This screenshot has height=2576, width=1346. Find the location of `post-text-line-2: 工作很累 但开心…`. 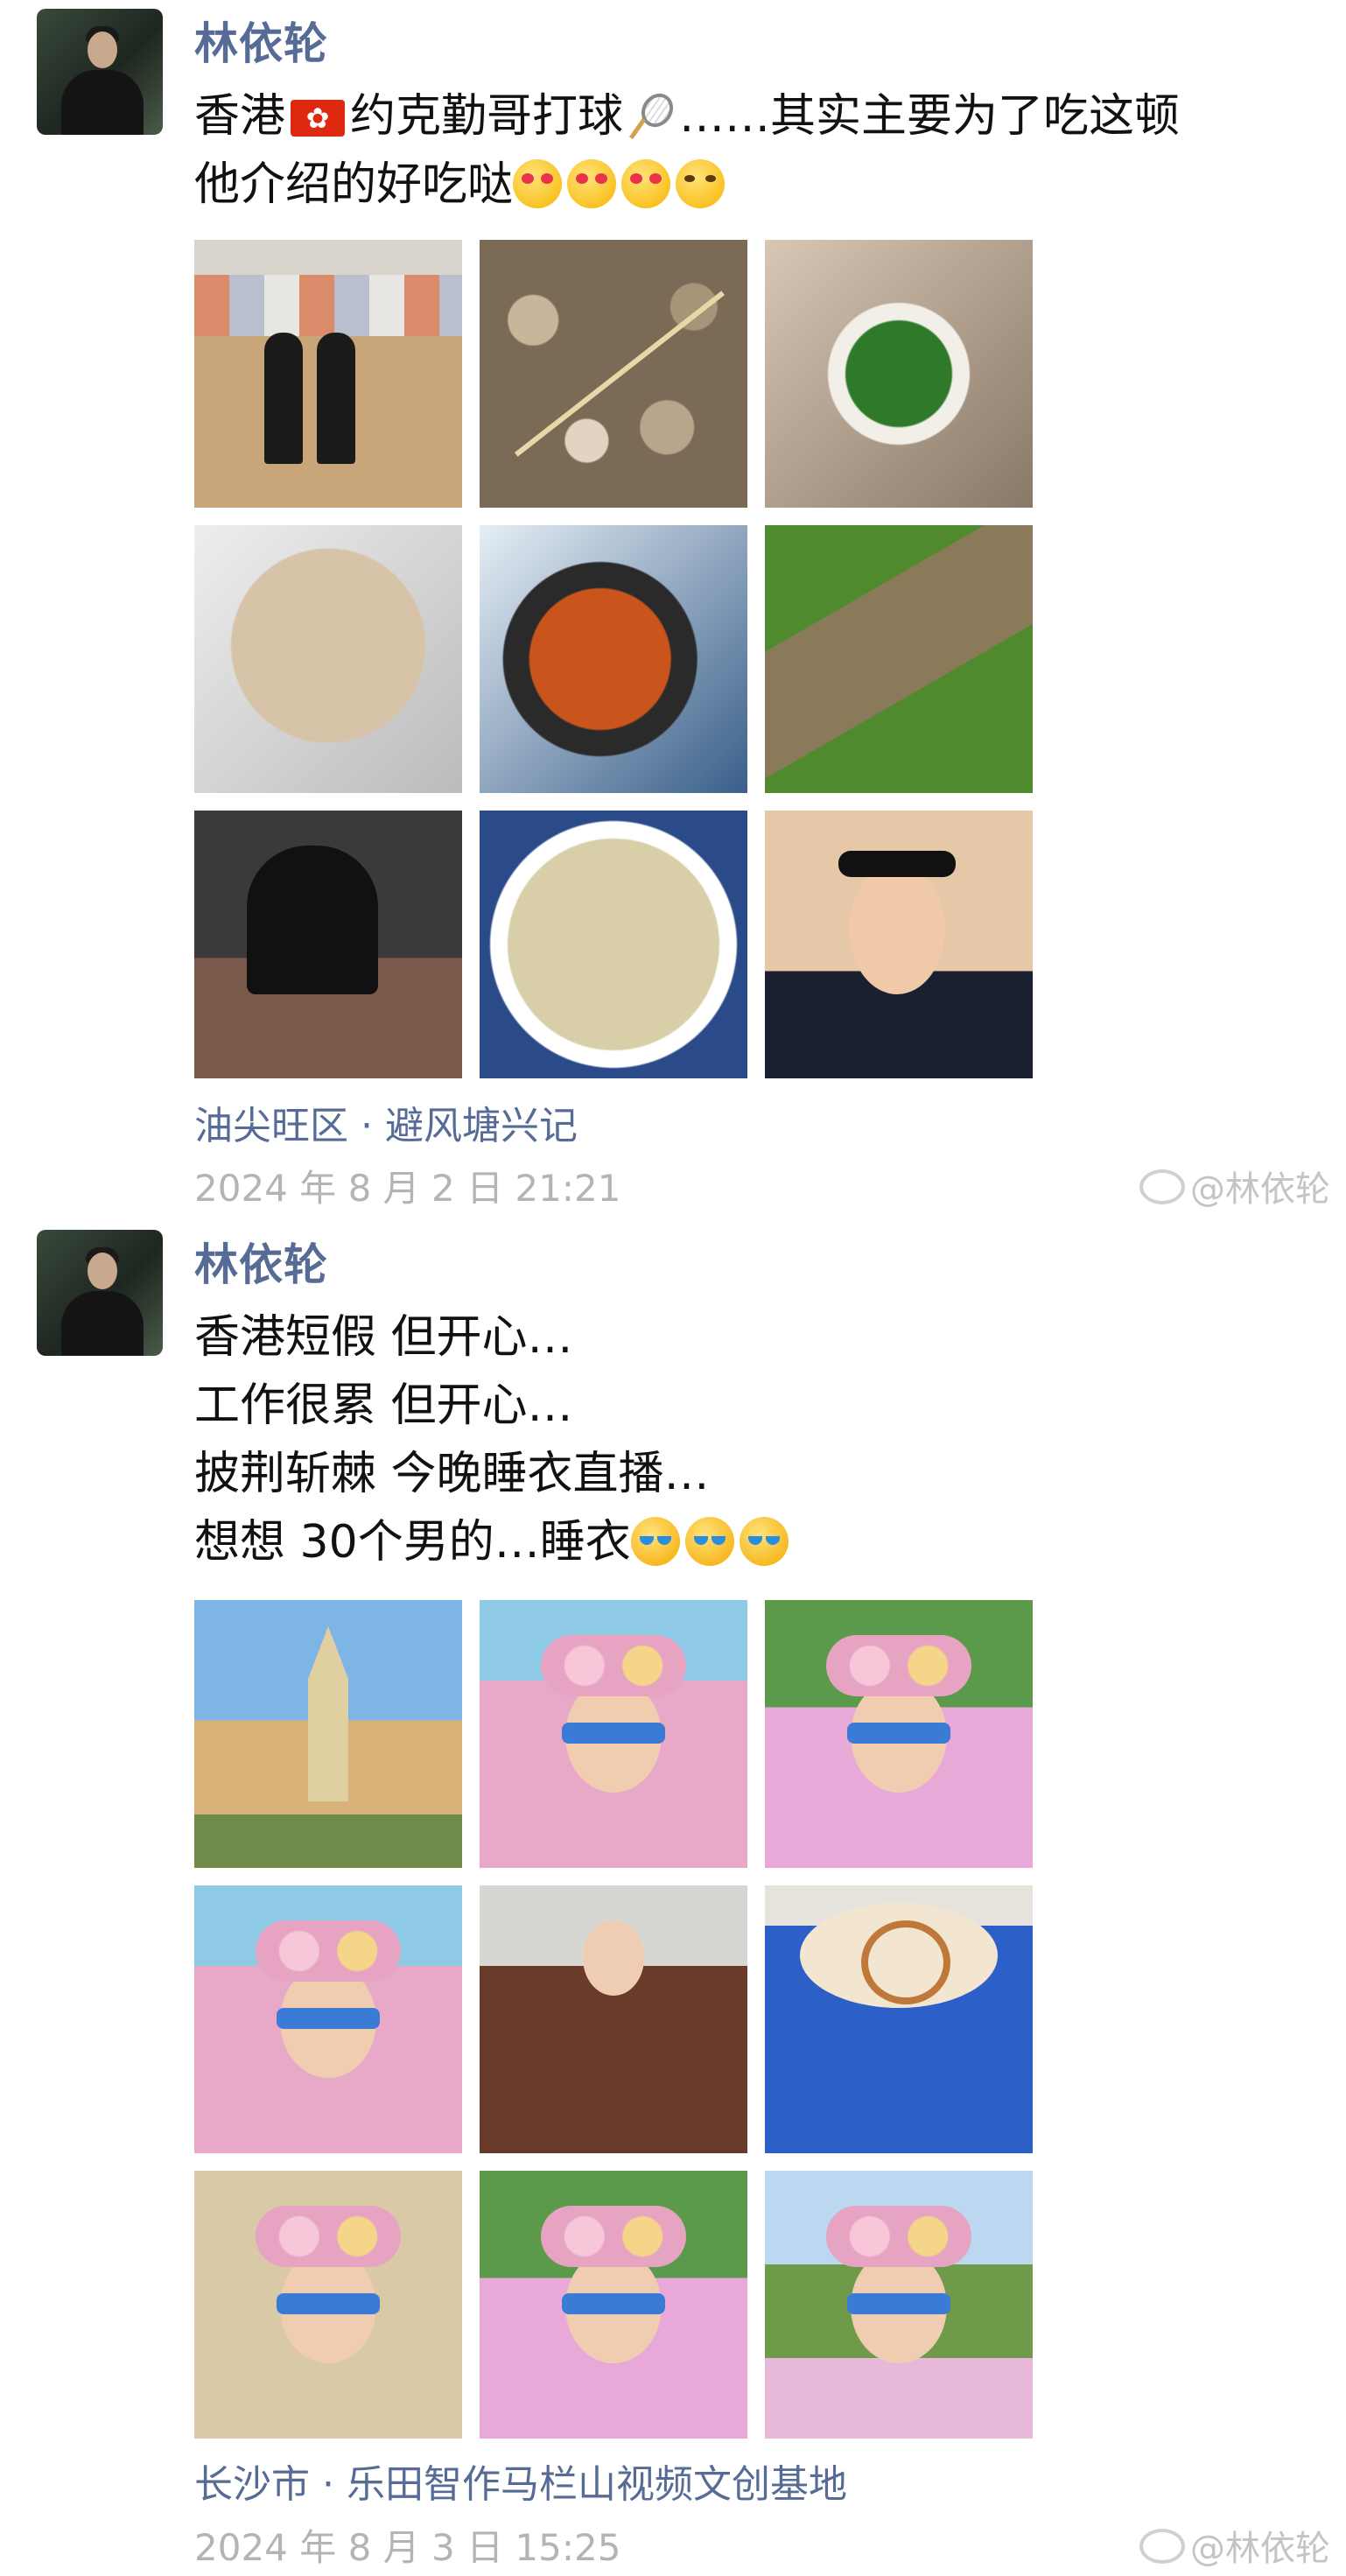

post-text-line-2: 工作很累 但开心… is located at coordinates (383, 1405).